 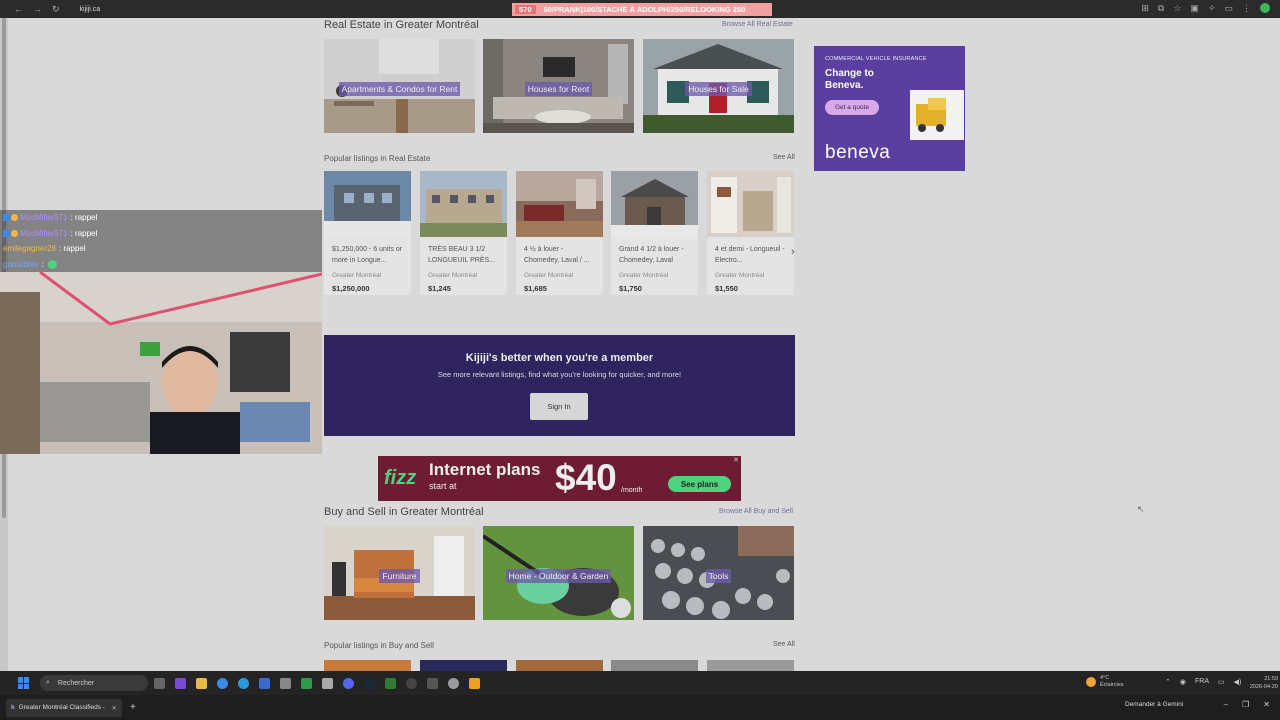 I want to click on file-explorer-icon, so click(x=201, y=683).